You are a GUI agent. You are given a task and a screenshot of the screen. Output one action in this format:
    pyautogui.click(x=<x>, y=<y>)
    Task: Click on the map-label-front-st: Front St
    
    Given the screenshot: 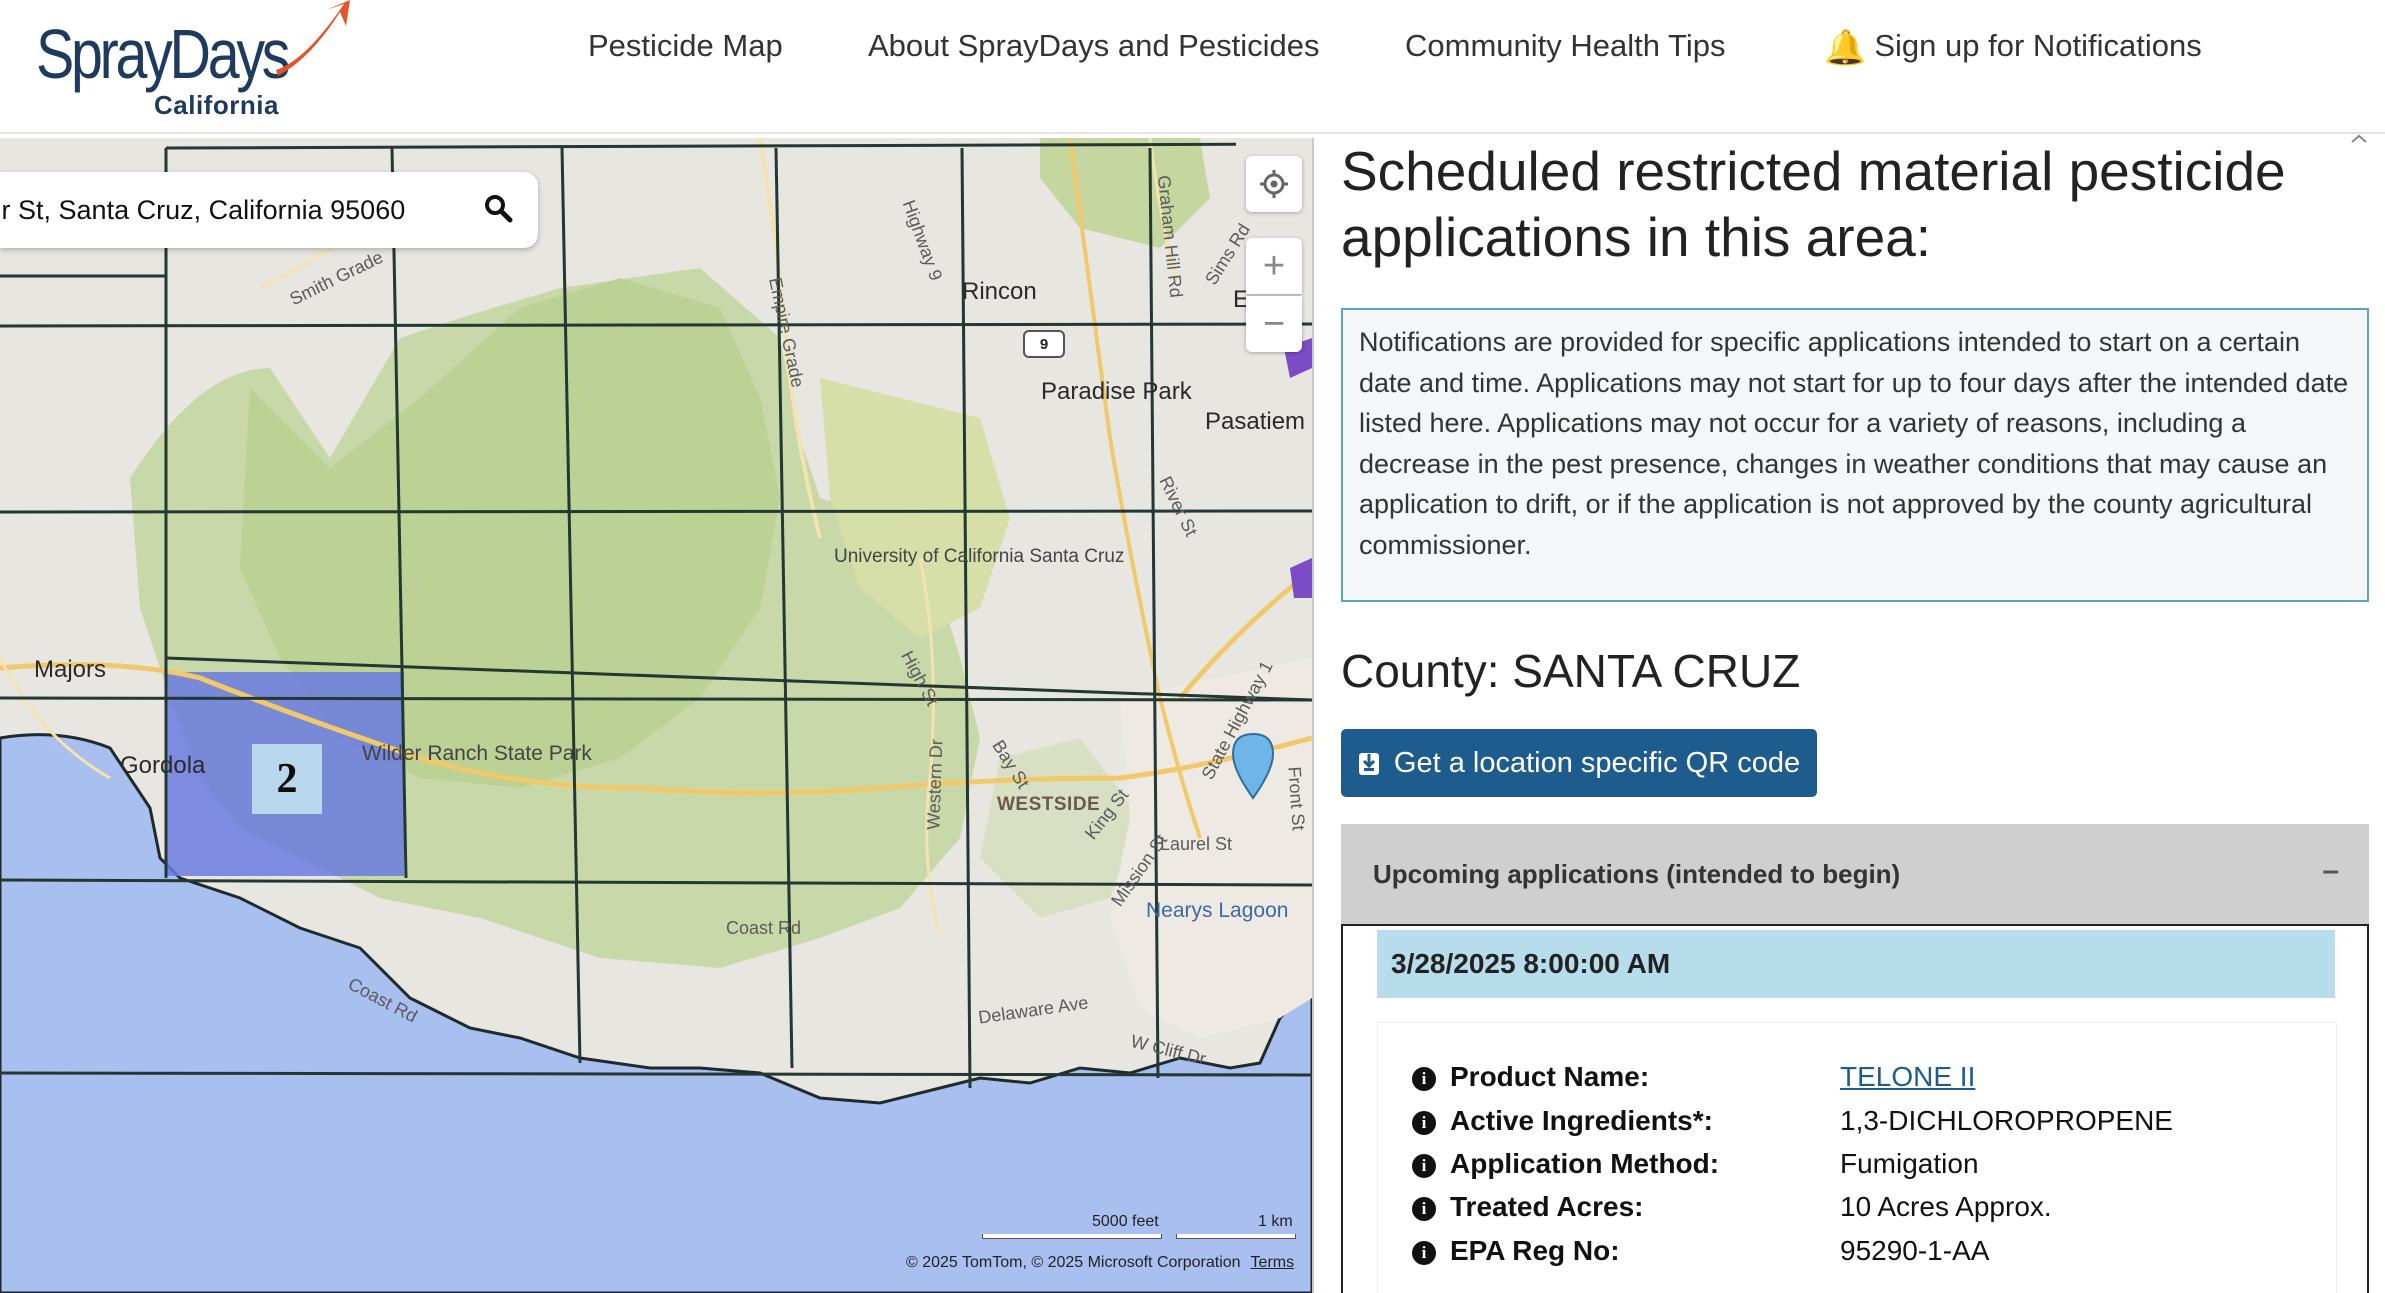 What is the action you would take?
    pyautogui.click(x=1296, y=798)
    